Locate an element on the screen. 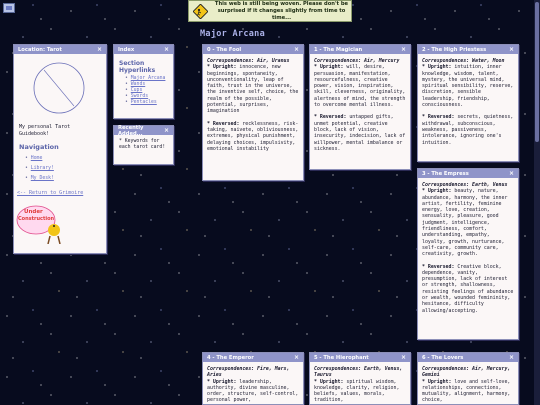 Image resolution: width=540 pixels, height=405 pixels. recent-text: * Keywords for each tarot card! is located at coordinates (142, 144).